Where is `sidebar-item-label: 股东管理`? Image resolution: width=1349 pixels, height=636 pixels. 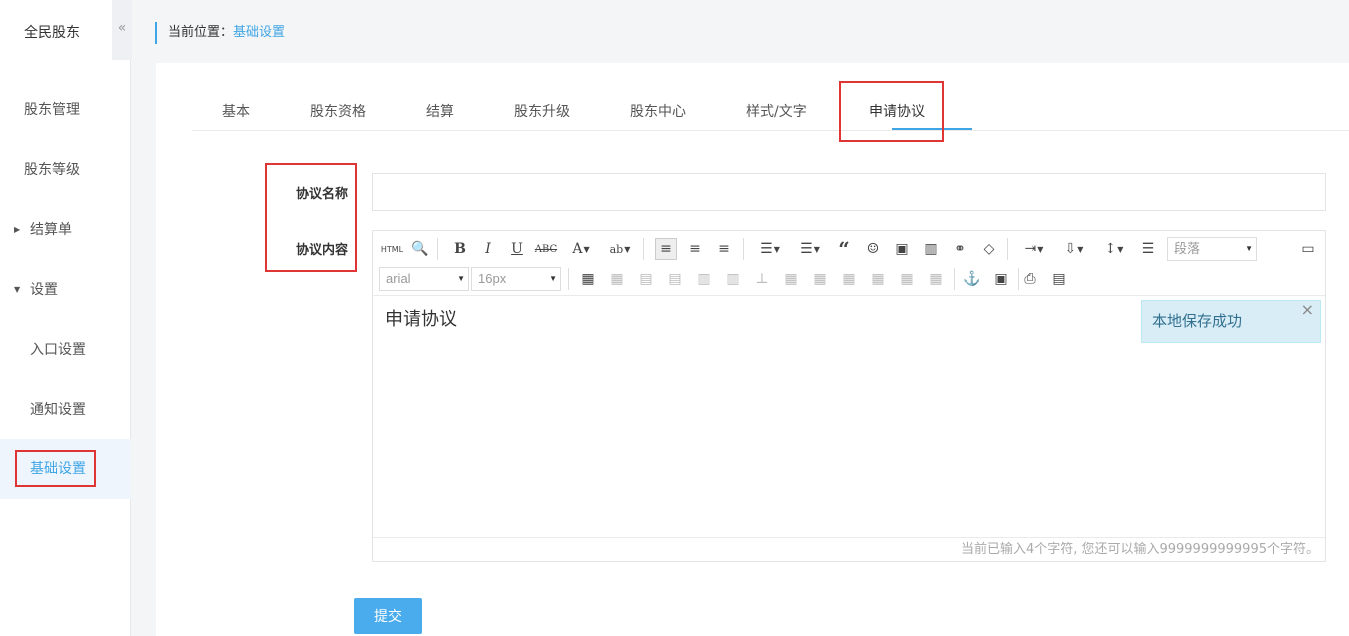 sidebar-item-label: 股东管理 is located at coordinates (52, 110).